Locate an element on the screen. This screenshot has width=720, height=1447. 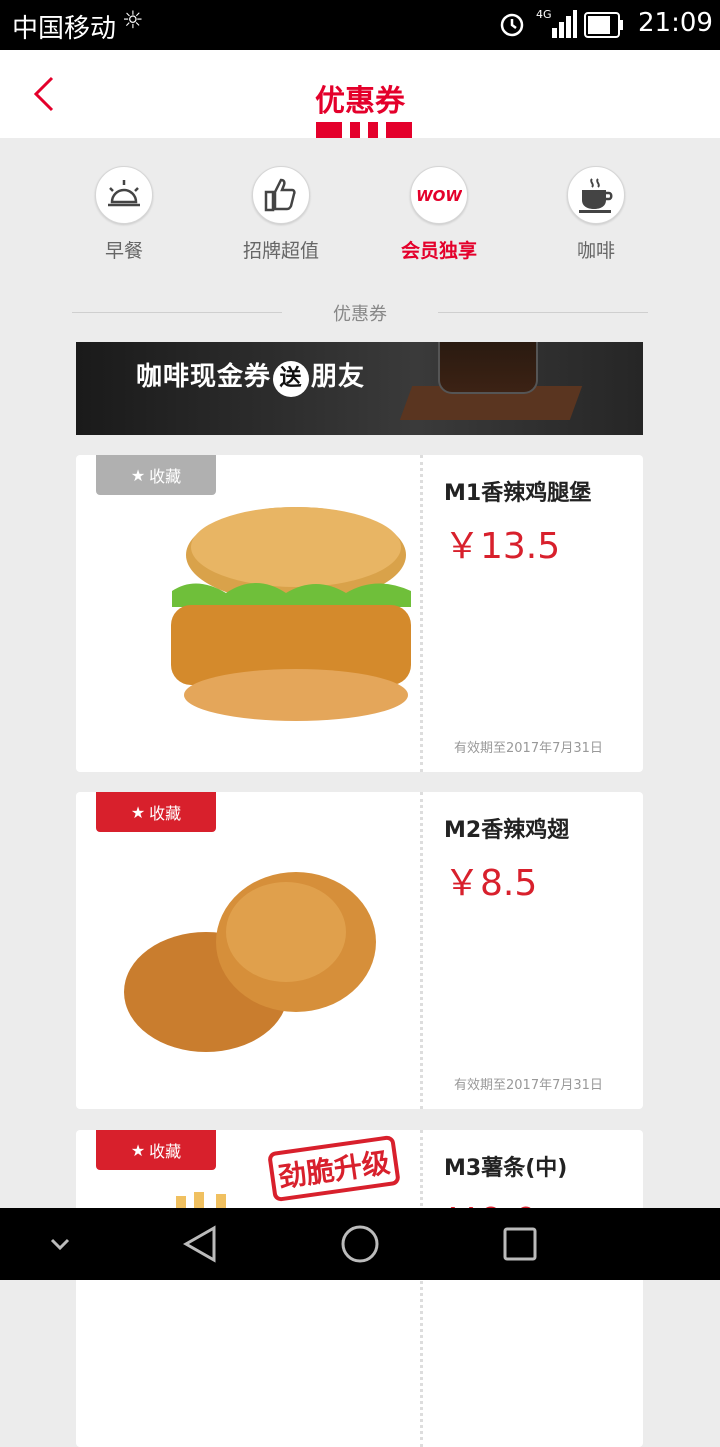
fries-image: 劲脆升级 is located at coordinates (246, 1288).